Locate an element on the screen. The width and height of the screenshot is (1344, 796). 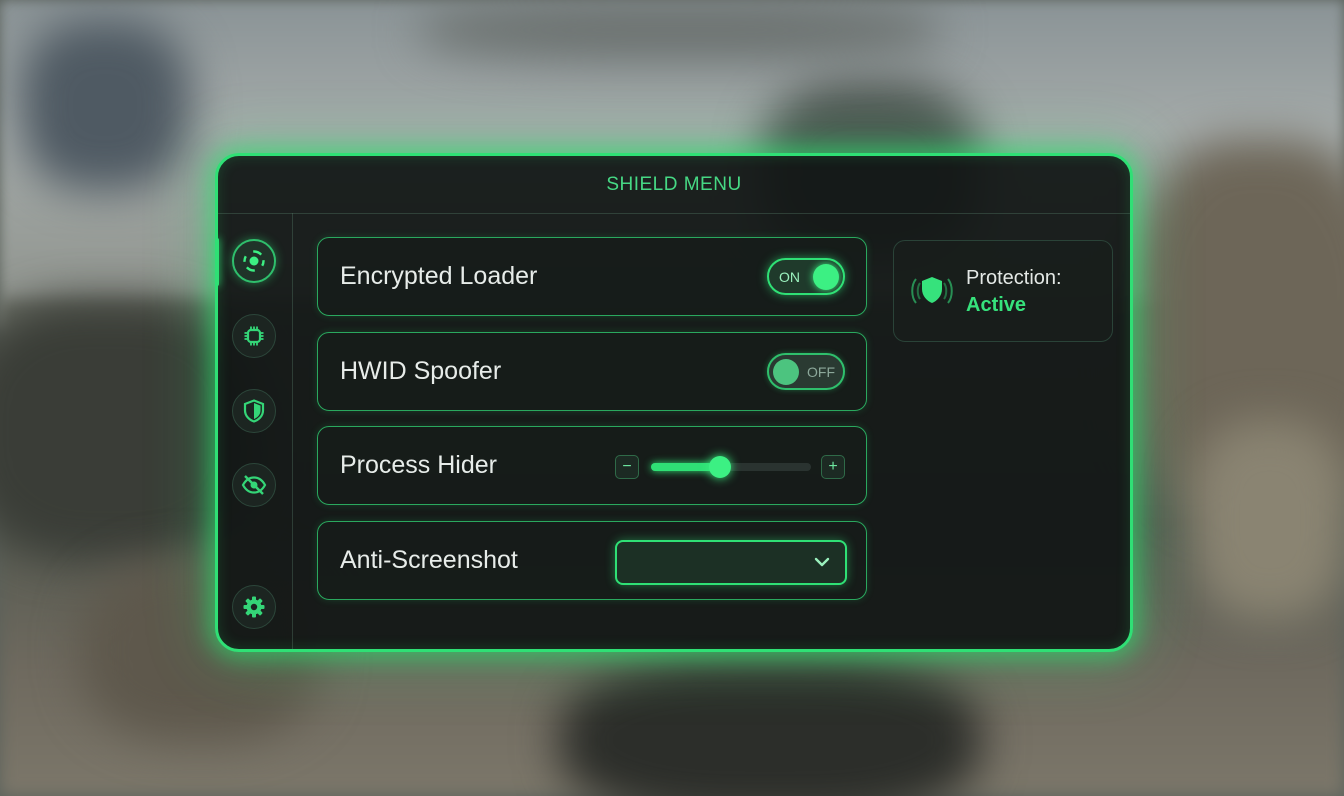
menu-title: SHIELD MENU is located at coordinates (674, 185).